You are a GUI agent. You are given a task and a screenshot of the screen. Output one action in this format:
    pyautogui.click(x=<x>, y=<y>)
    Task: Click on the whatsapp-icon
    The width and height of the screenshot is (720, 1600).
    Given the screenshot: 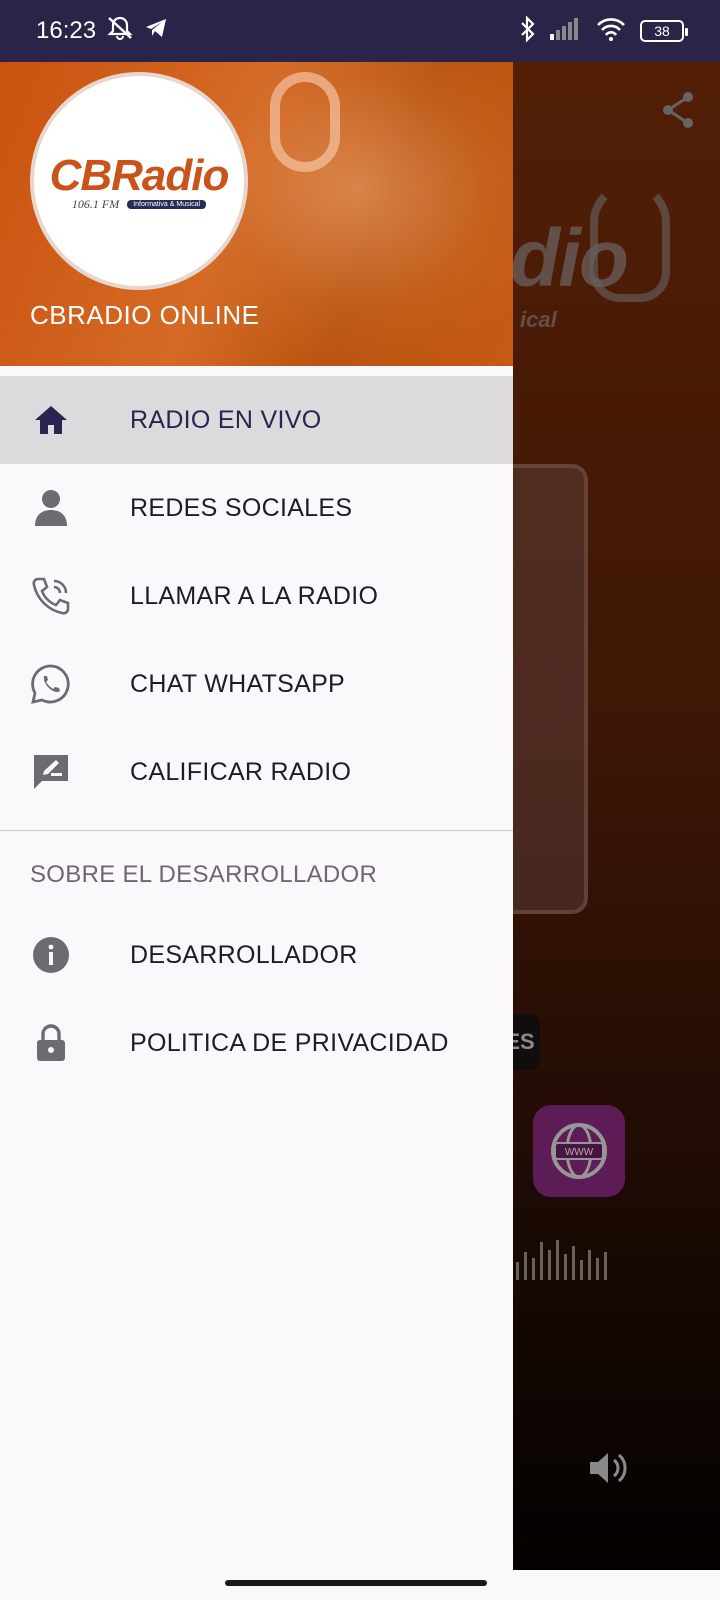 What is the action you would take?
    pyautogui.click(x=51, y=684)
    